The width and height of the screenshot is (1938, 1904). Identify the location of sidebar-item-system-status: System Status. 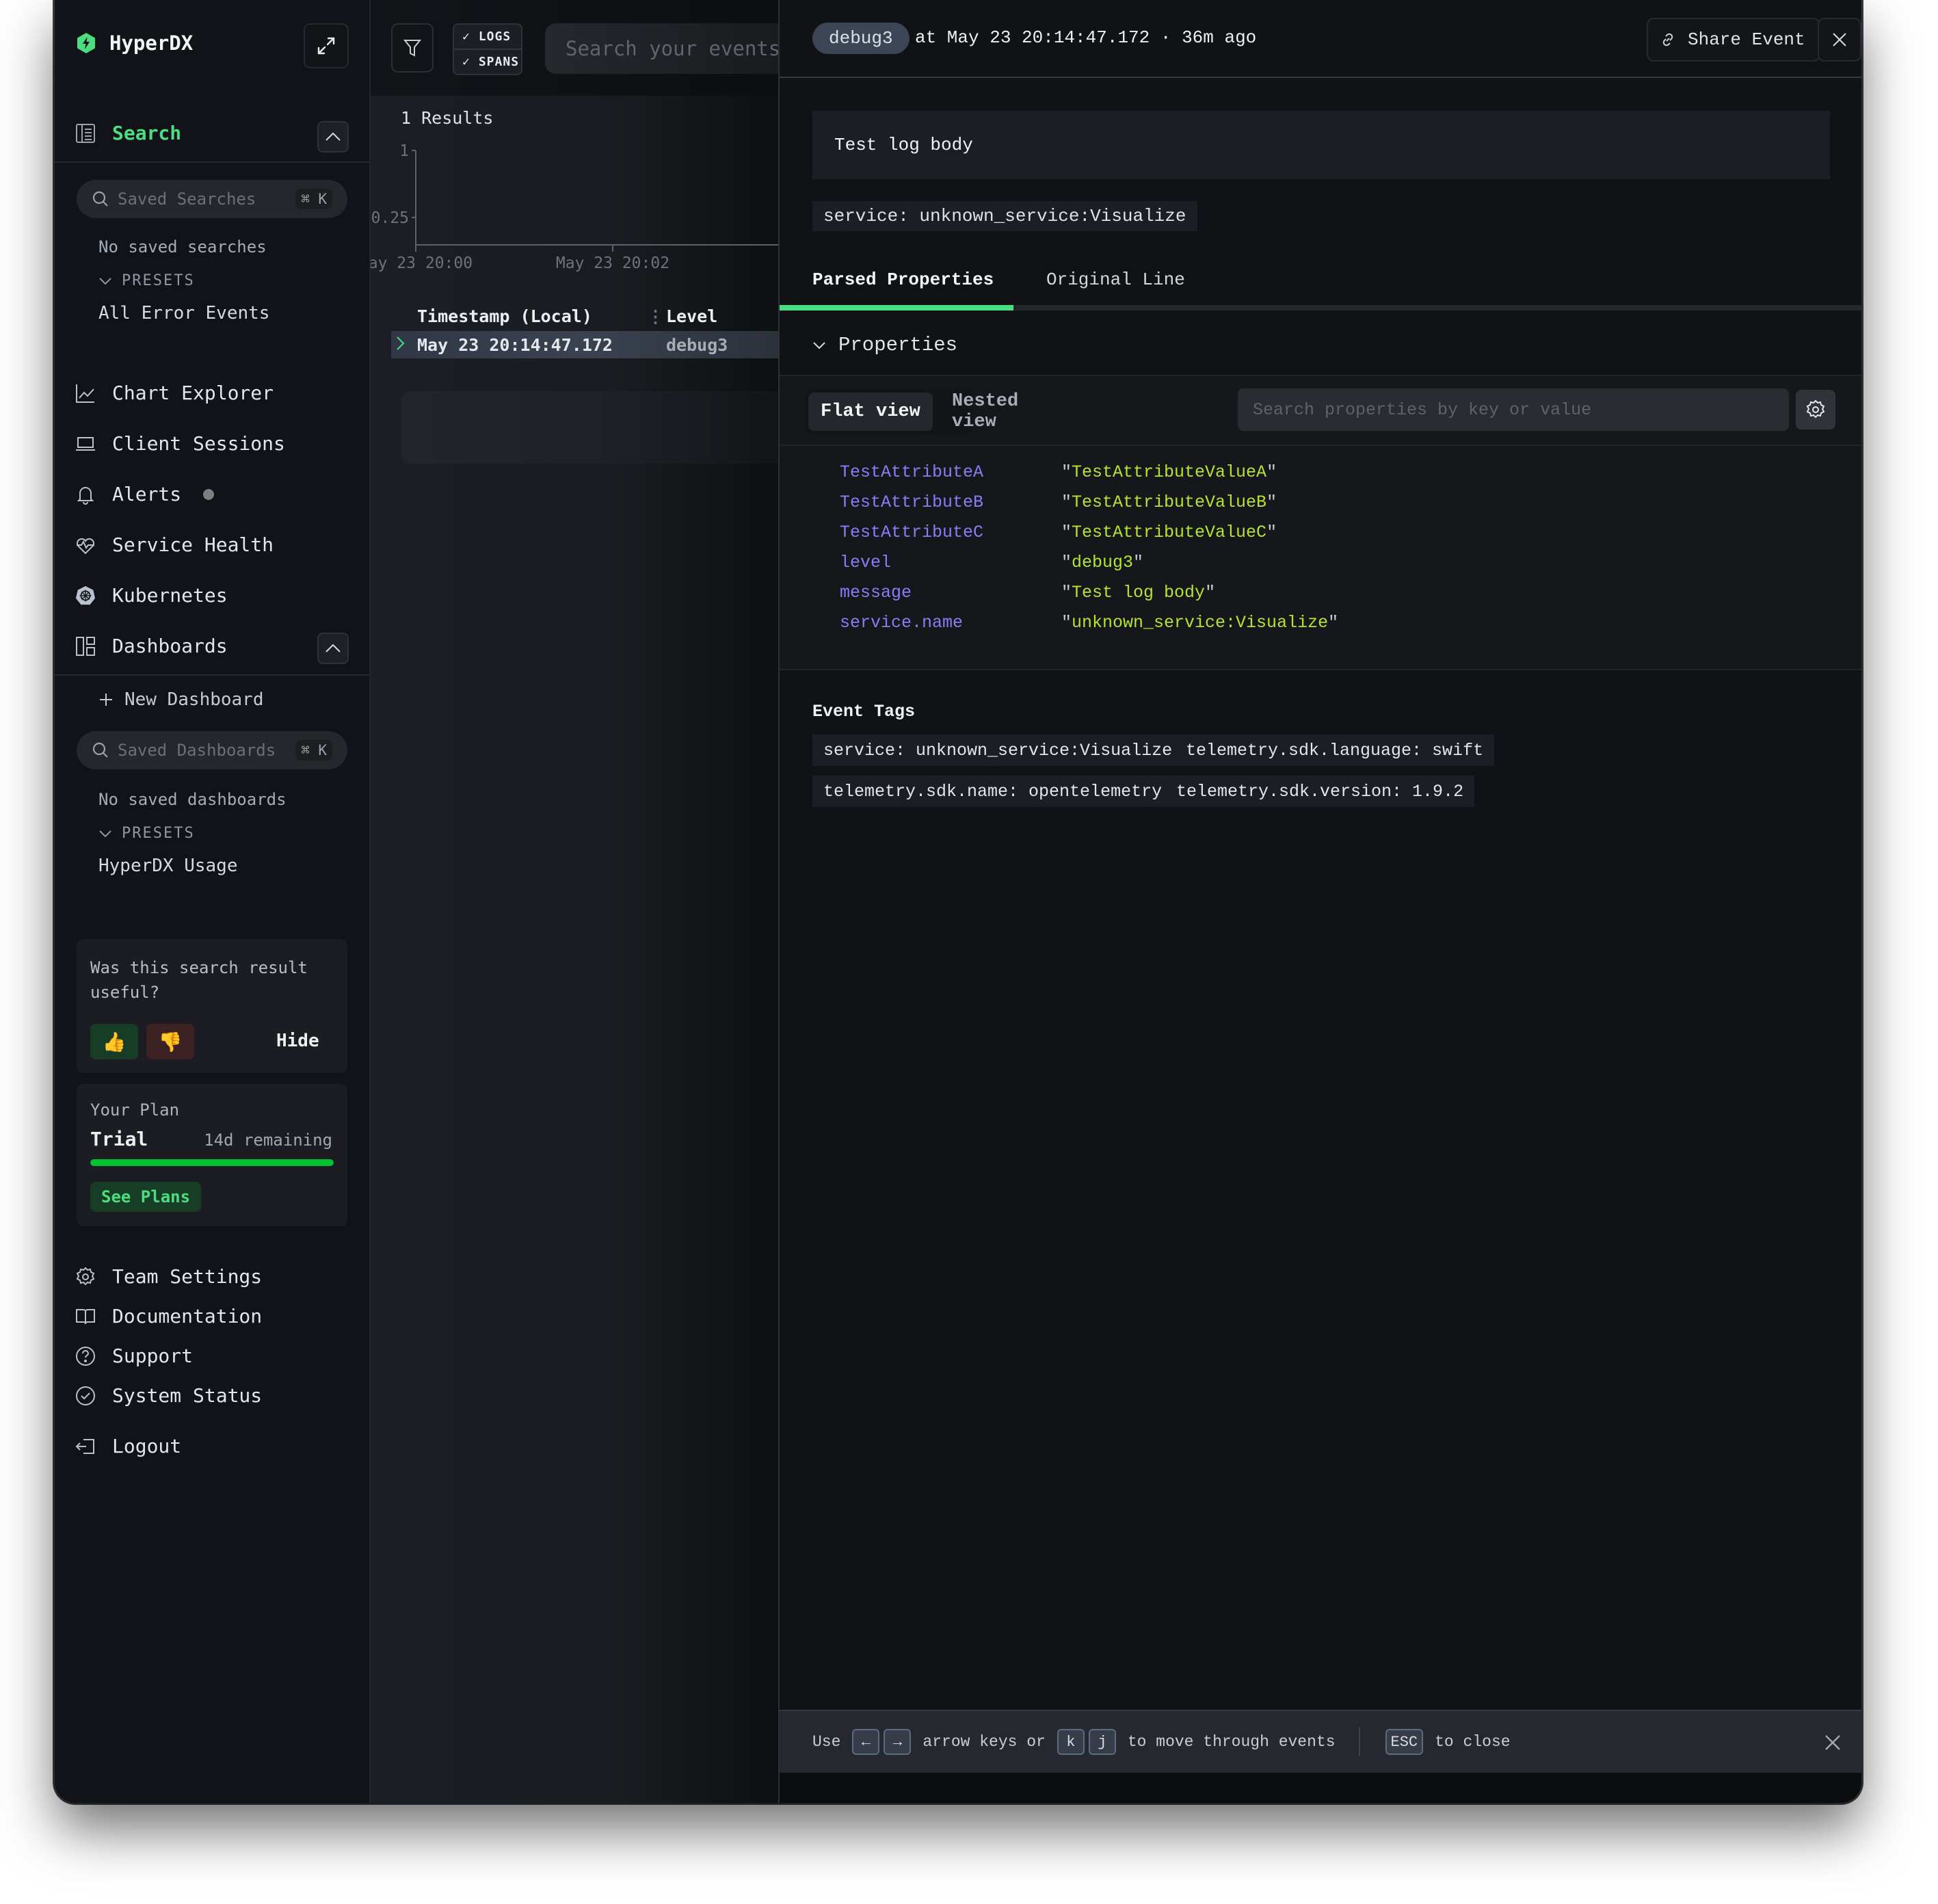
(168, 1395).